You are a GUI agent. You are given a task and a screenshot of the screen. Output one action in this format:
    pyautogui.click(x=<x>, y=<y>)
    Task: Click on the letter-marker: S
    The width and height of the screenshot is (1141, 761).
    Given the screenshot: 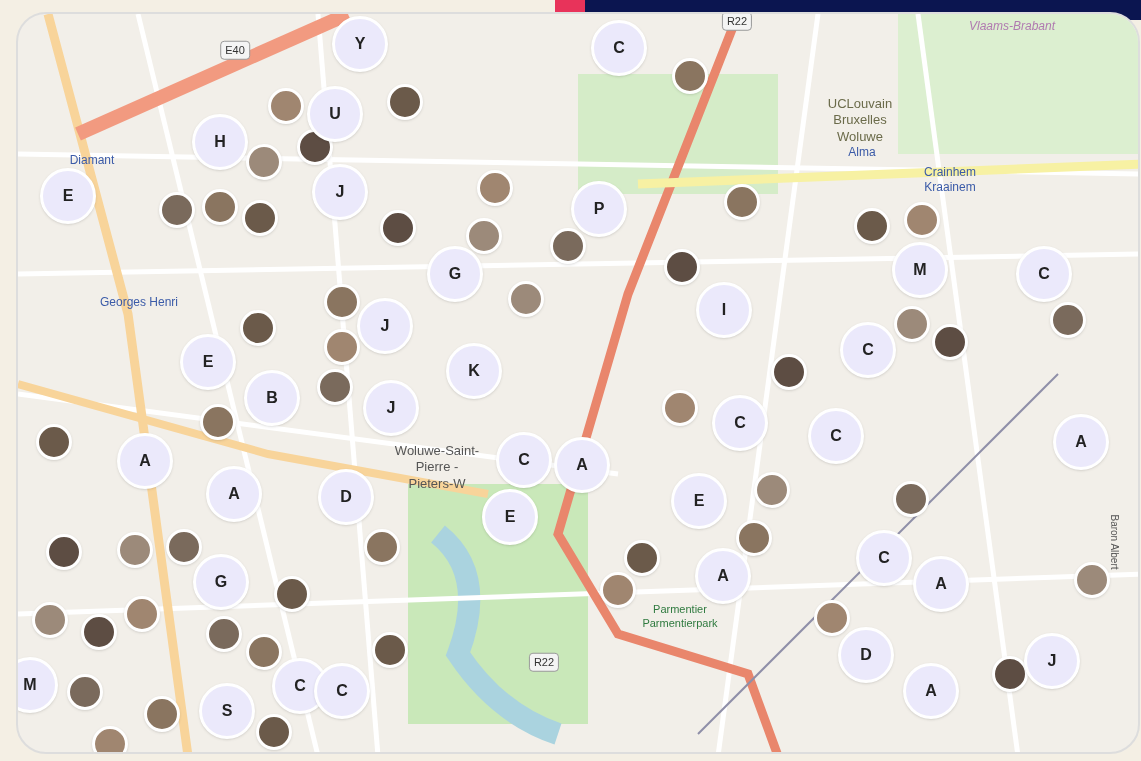 What is the action you would take?
    pyautogui.click(x=227, y=711)
    